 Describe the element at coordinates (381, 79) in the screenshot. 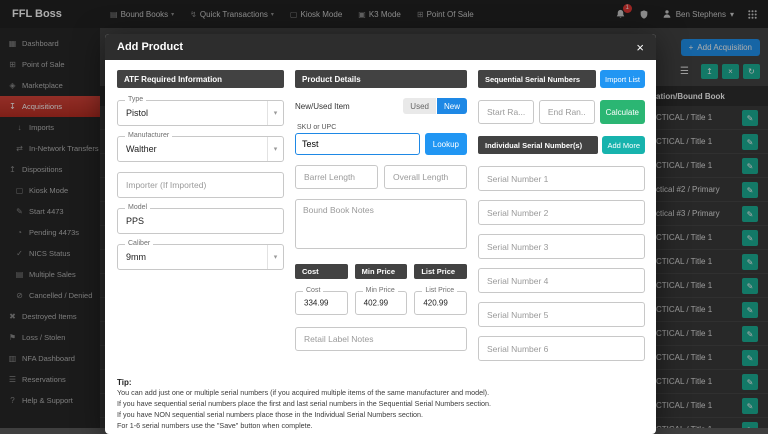

I see `product-details-header: Product Details` at that location.